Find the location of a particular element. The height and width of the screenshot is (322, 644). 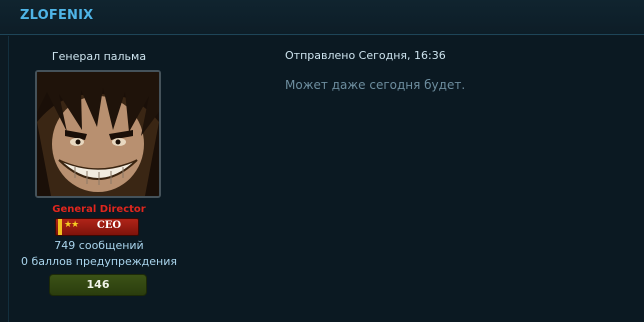

post-count: 749 сообщений is located at coordinates (99, 245).